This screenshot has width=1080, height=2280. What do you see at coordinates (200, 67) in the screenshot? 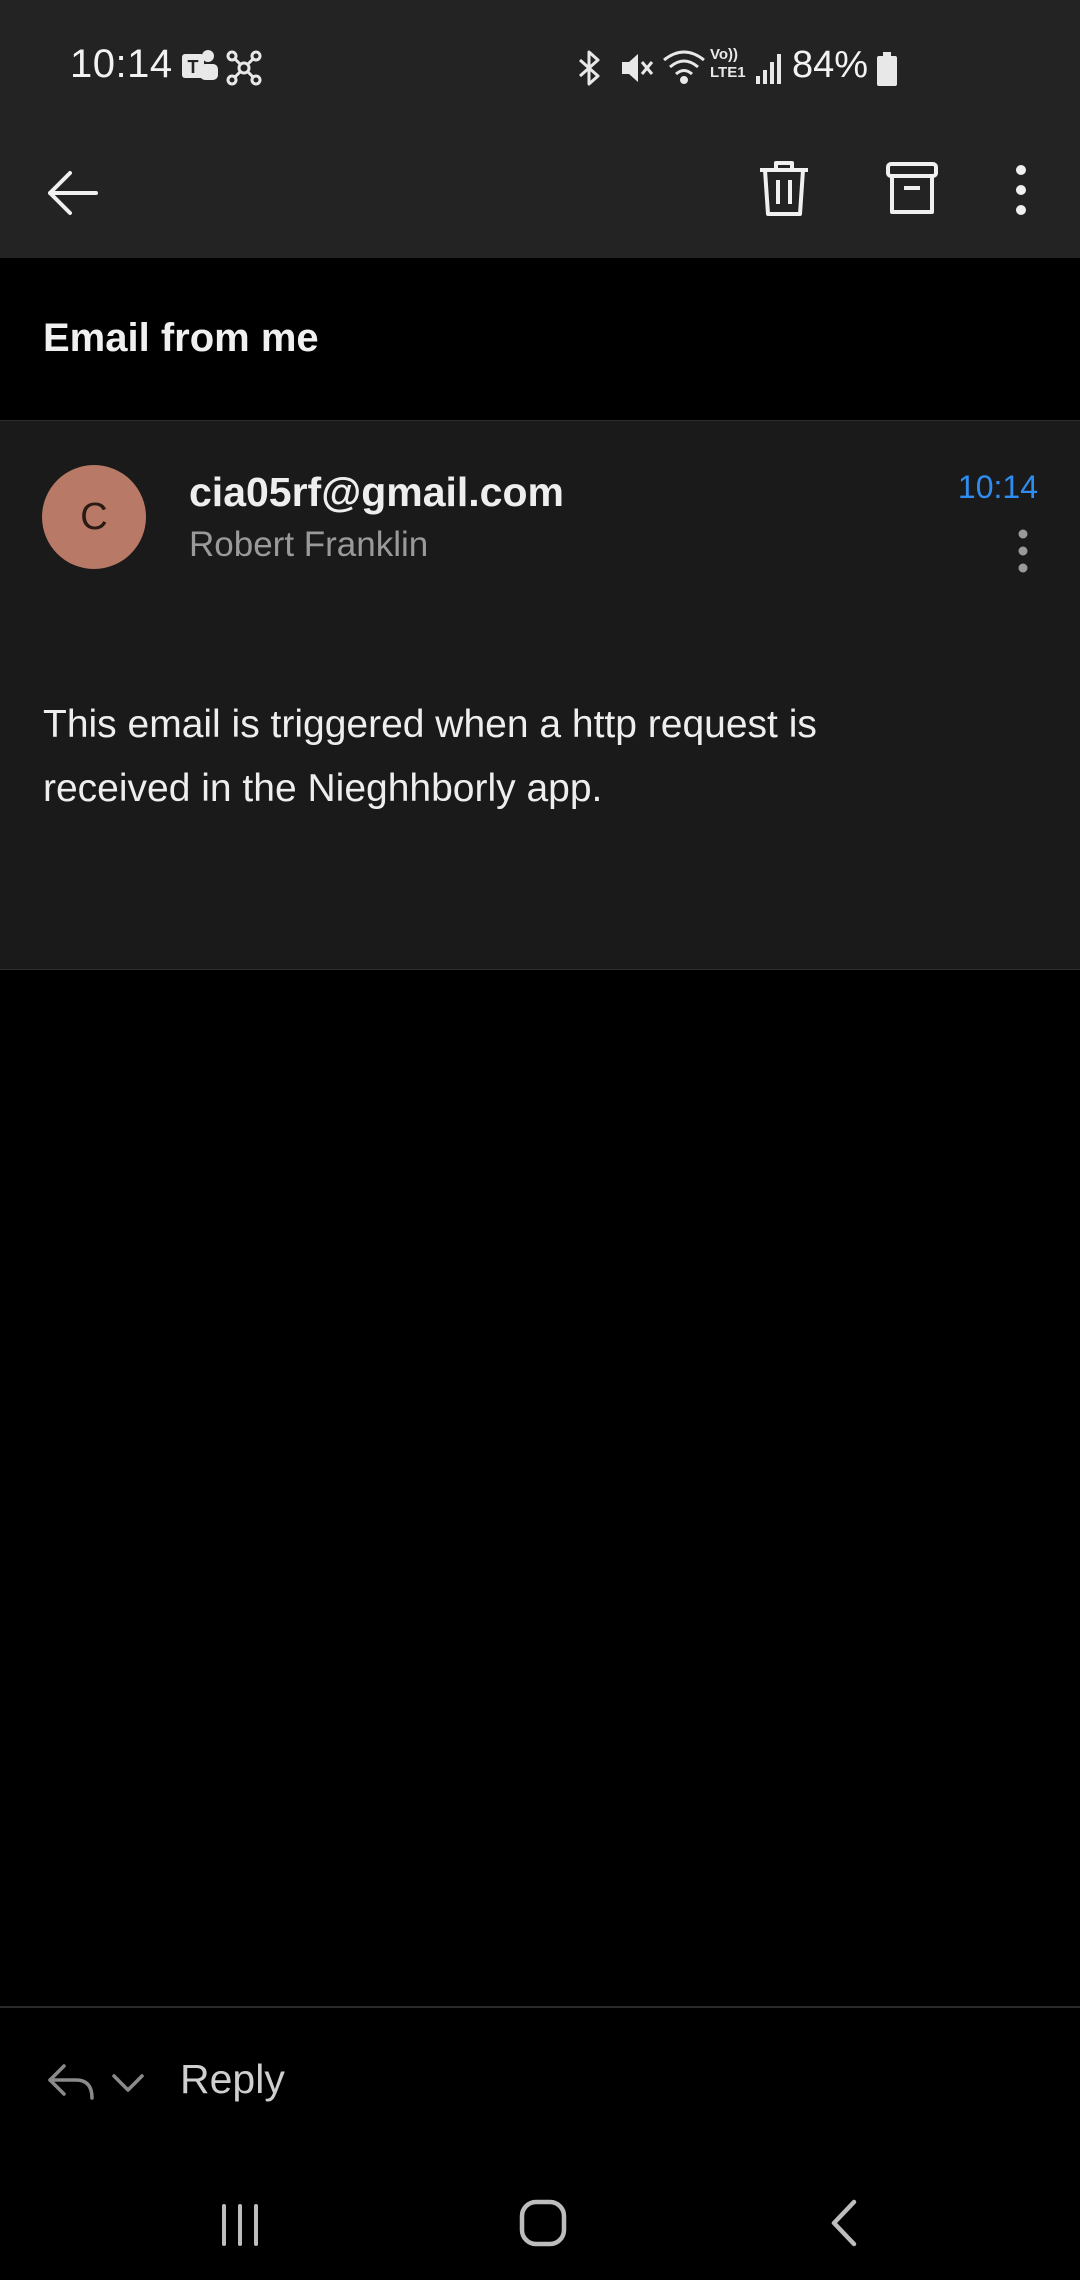
I see `teams-icon: T` at bounding box center [200, 67].